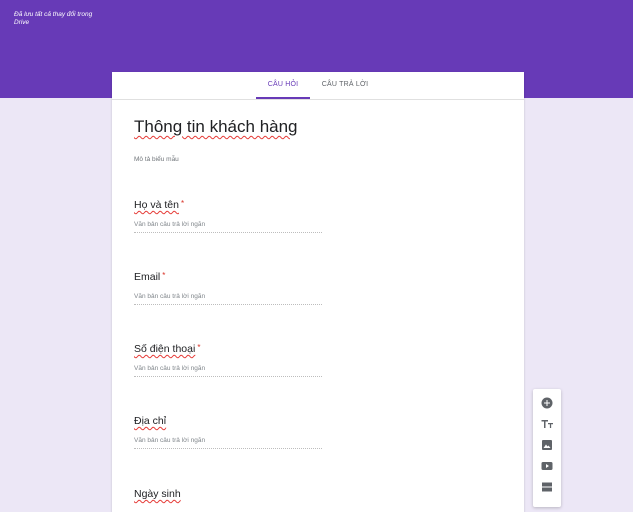 This screenshot has width=633, height=512. I want to click on add-title-icon, so click(547, 424).